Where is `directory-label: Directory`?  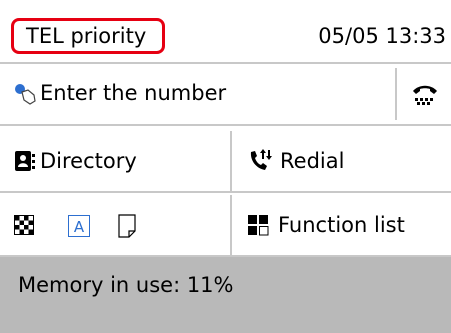
directory-label: Directory is located at coordinates (88, 161).